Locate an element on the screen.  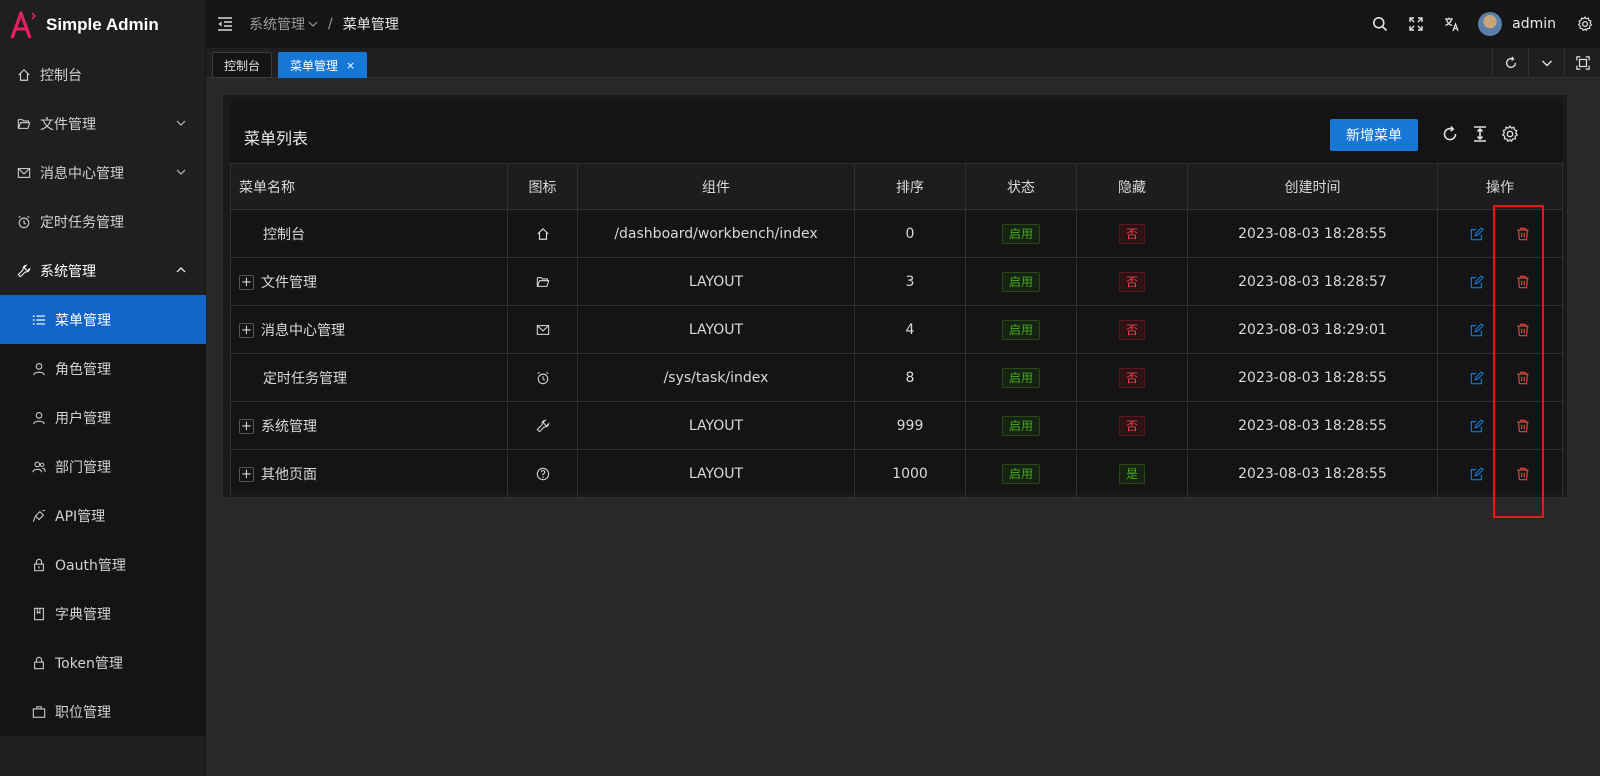
sidebar-item-menu-mgmt: 菜单管理 is located at coordinates (103, 319).